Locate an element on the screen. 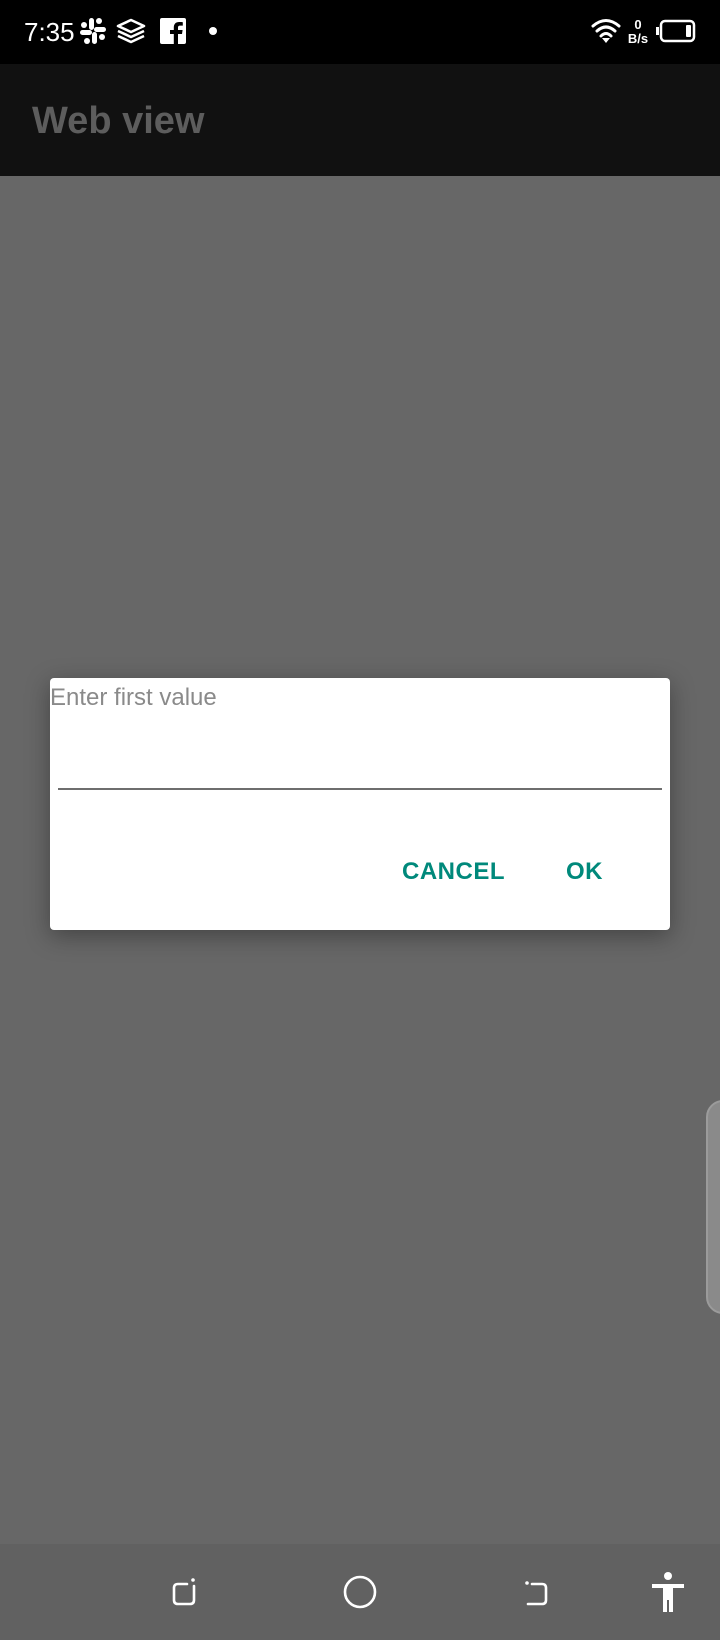 Image resolution: width=720 pixels, height=1640 pixels. input-placeholder: Enter first value is located at coordinates (133, 697).